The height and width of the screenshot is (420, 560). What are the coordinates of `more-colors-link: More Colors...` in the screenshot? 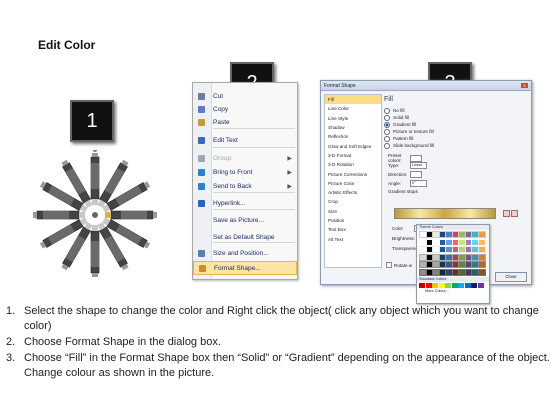 It's located at (453, 291).